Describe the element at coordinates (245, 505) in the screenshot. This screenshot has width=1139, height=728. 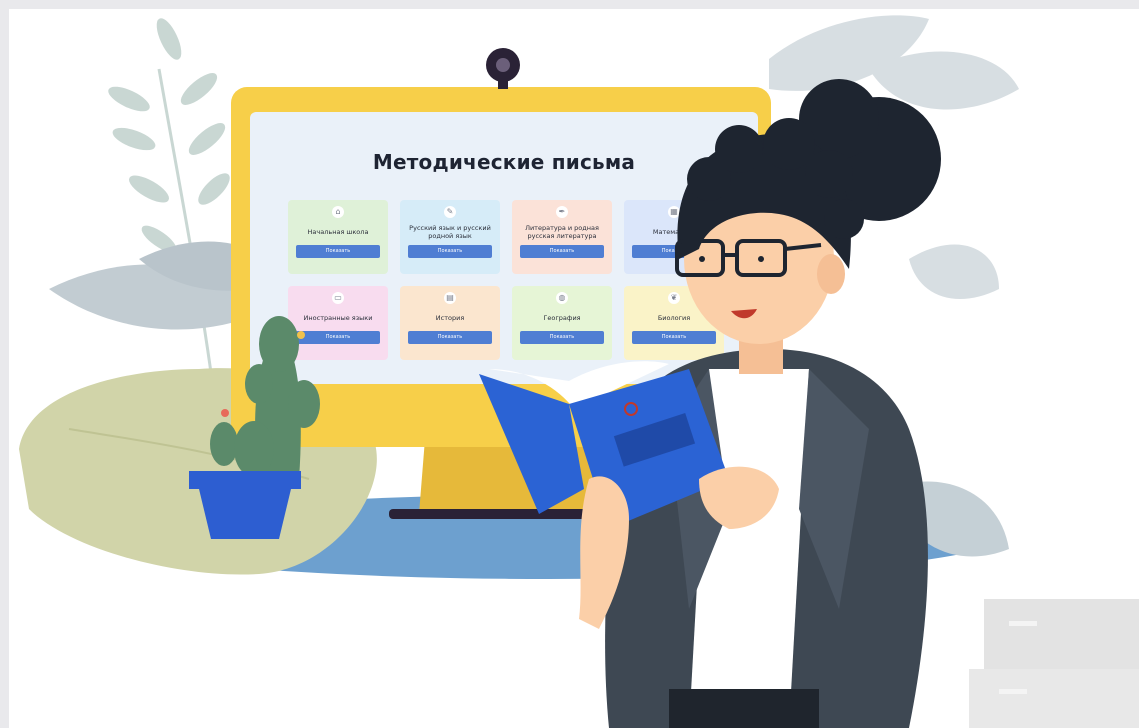
I see `cactus-pot` at that location.